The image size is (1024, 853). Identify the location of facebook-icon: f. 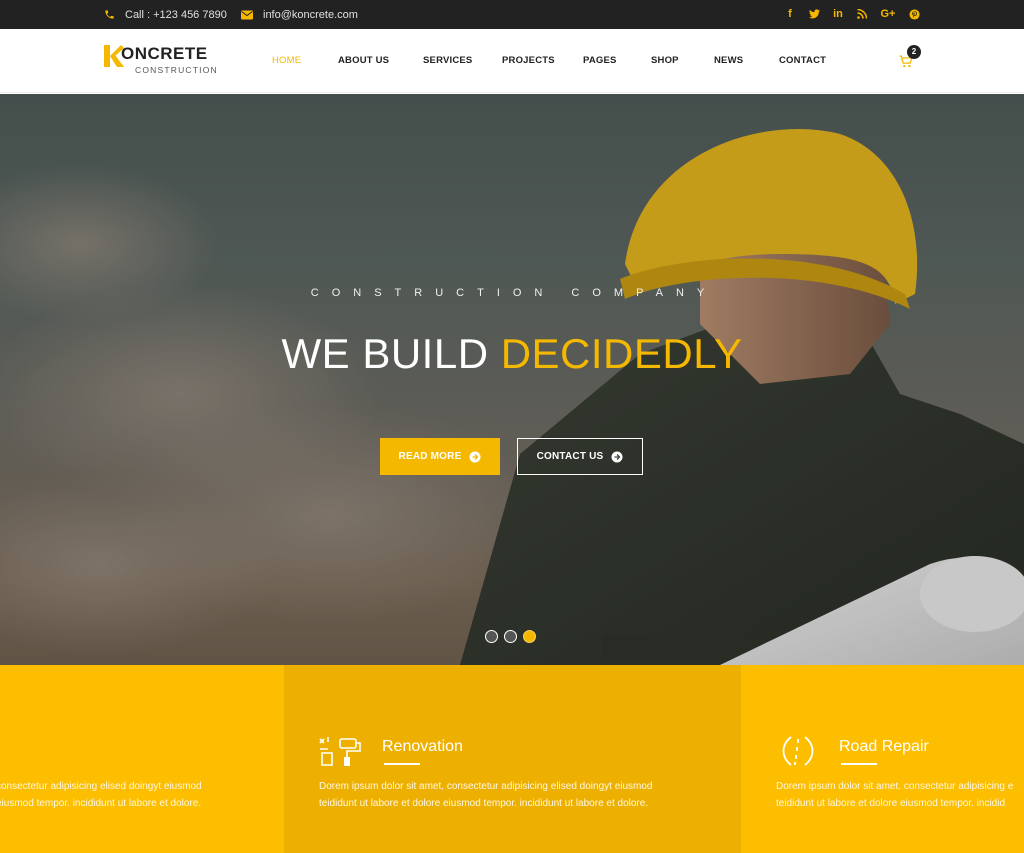
(790, 14).